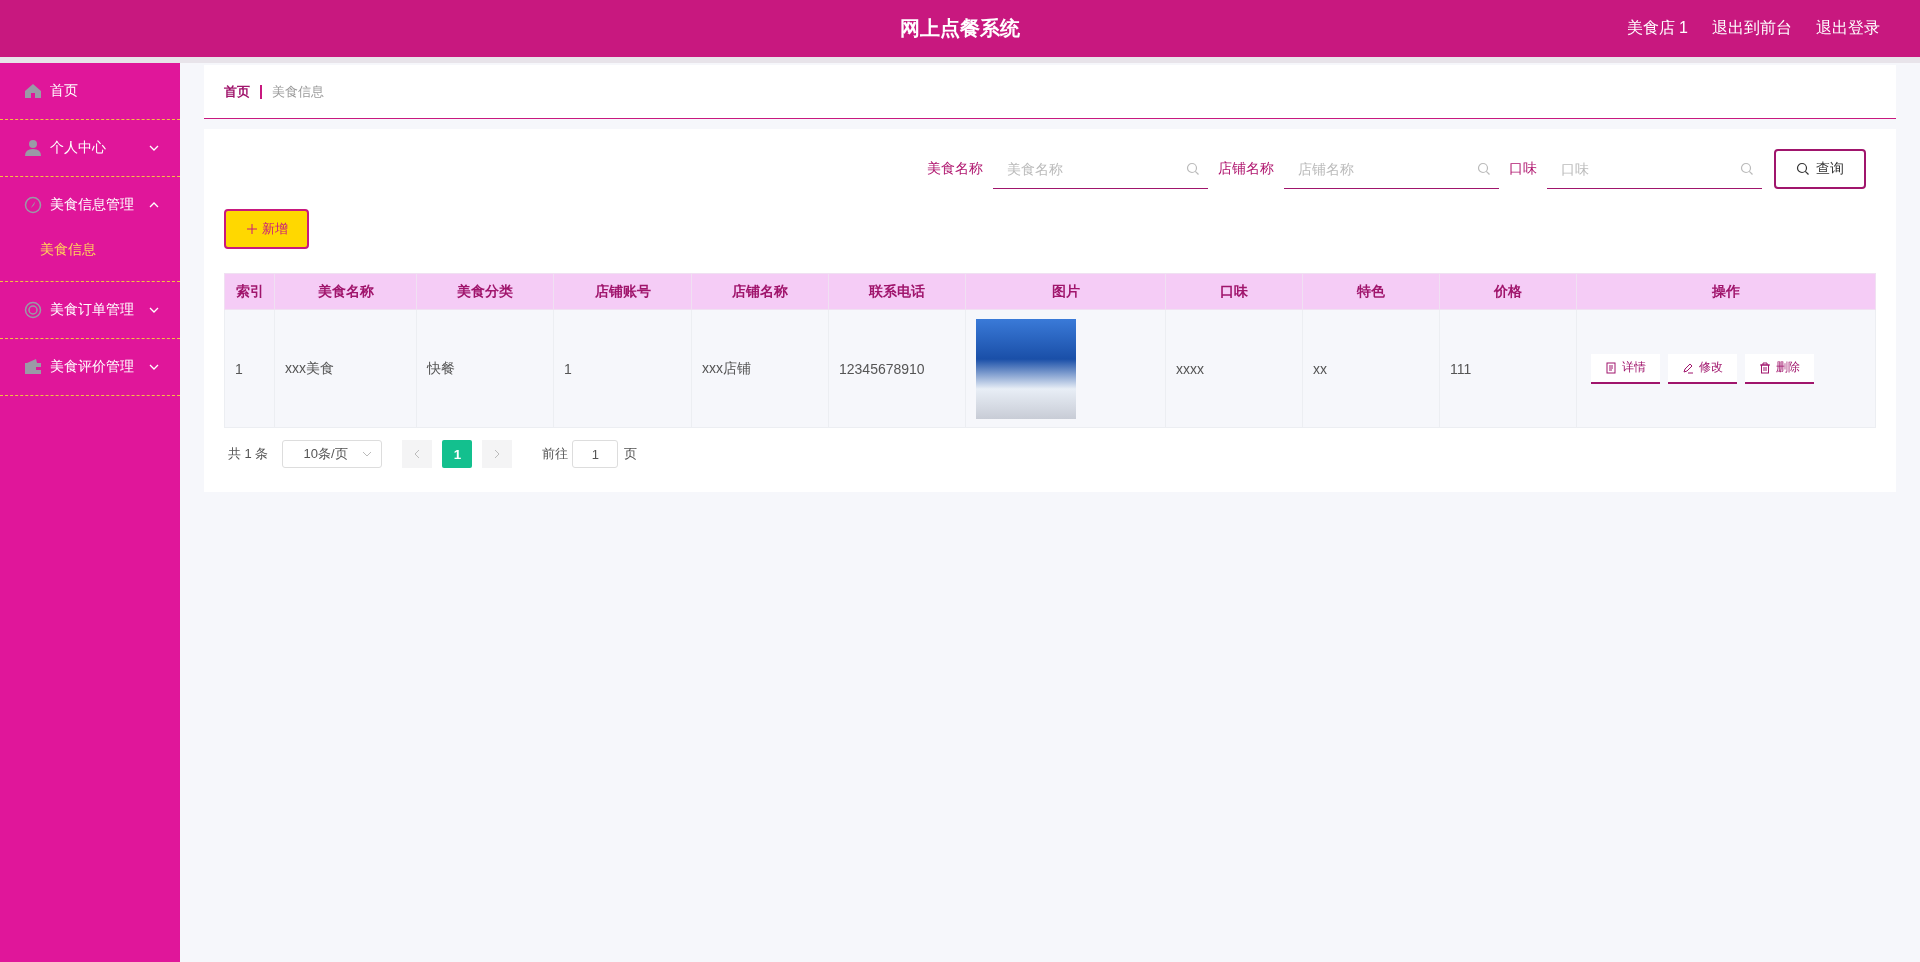  What do you see at coordinates (485, 291) in the screenshot?
I see `column-header: 美食分类` at bounding box center [485, 291].